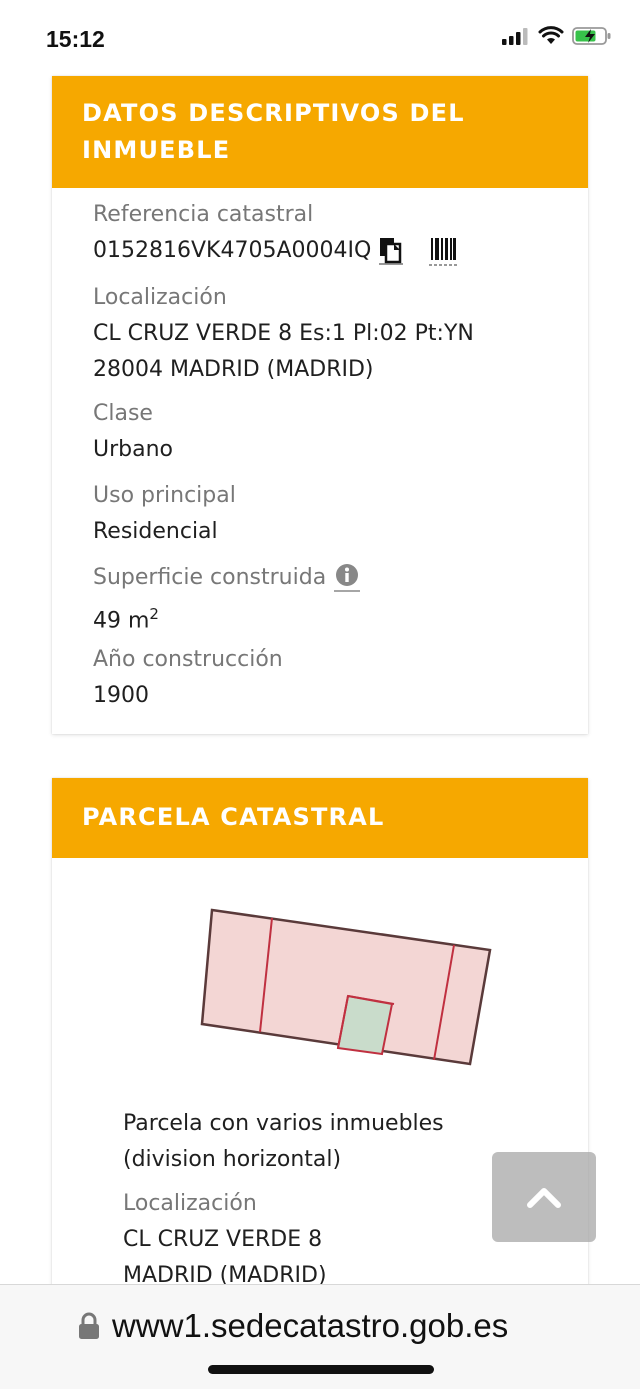 This screenshot has width=640, height=1389. I want to click on built-area-unit-superscript: 2, so click(154, 614).